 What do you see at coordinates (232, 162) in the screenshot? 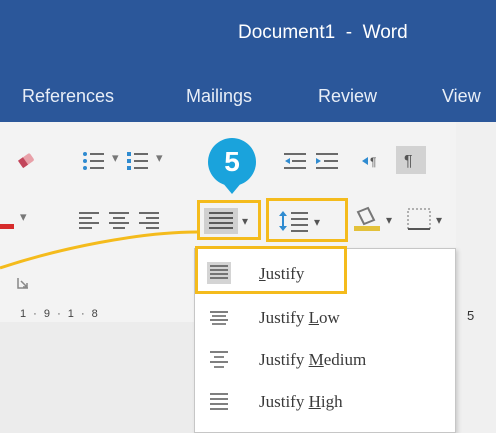
I see `step-badge: 5` at bounding box center [232, 162].